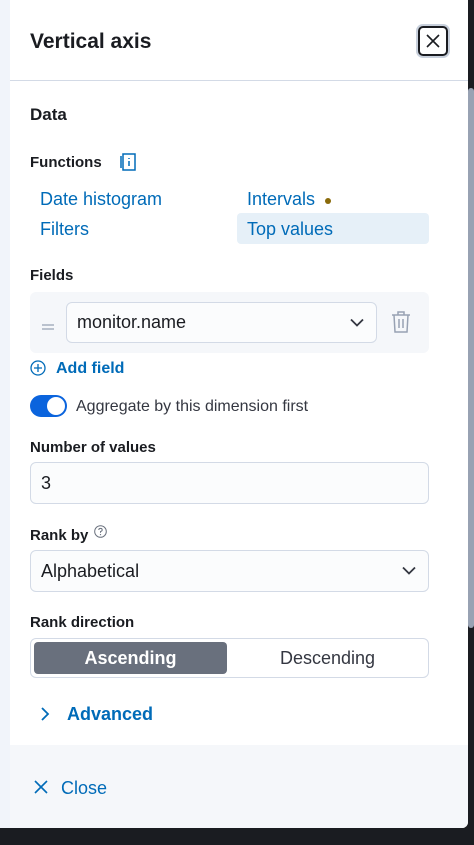 This screenshot has height=845, width=474. I want to click on function-intervals: Intervals, so click(289, 199).